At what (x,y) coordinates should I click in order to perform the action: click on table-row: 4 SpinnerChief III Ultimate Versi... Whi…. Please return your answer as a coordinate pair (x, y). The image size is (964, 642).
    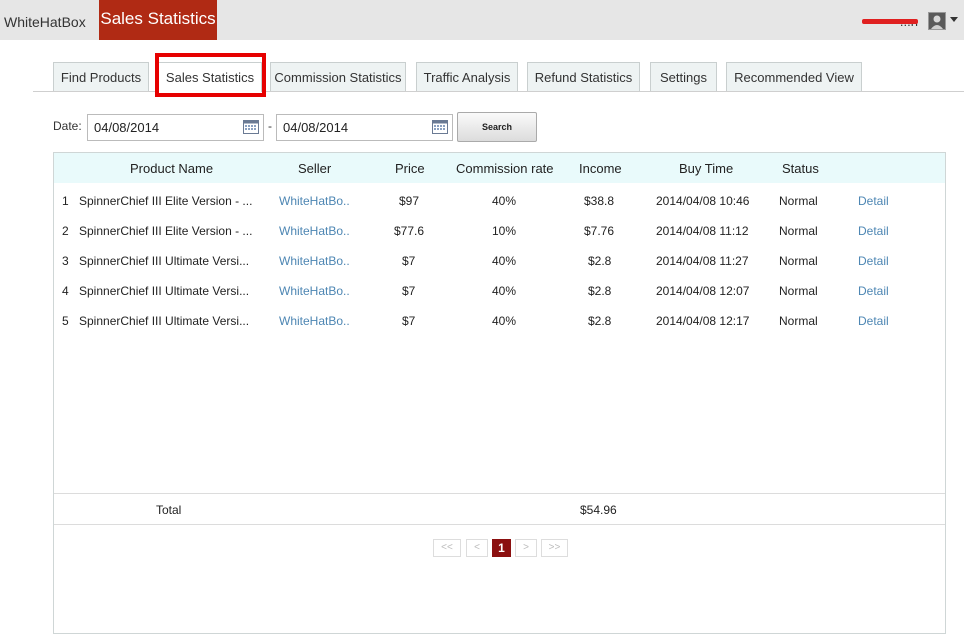
    Looking at the image, I should click on (499, 291).